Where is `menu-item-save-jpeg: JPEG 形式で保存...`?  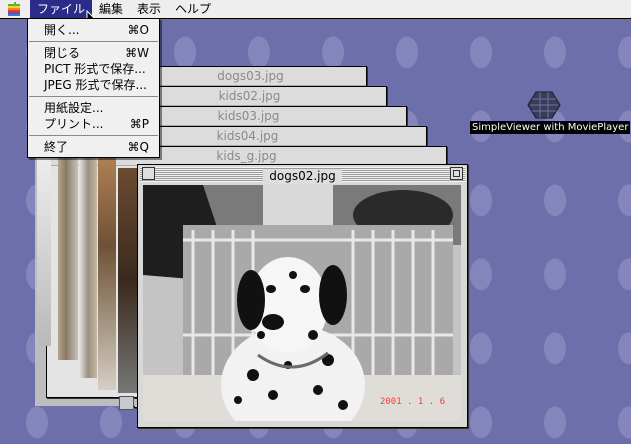
menu-item-save-jpeg: JPEG 形式で保存... is located at coordinates (93, 85).